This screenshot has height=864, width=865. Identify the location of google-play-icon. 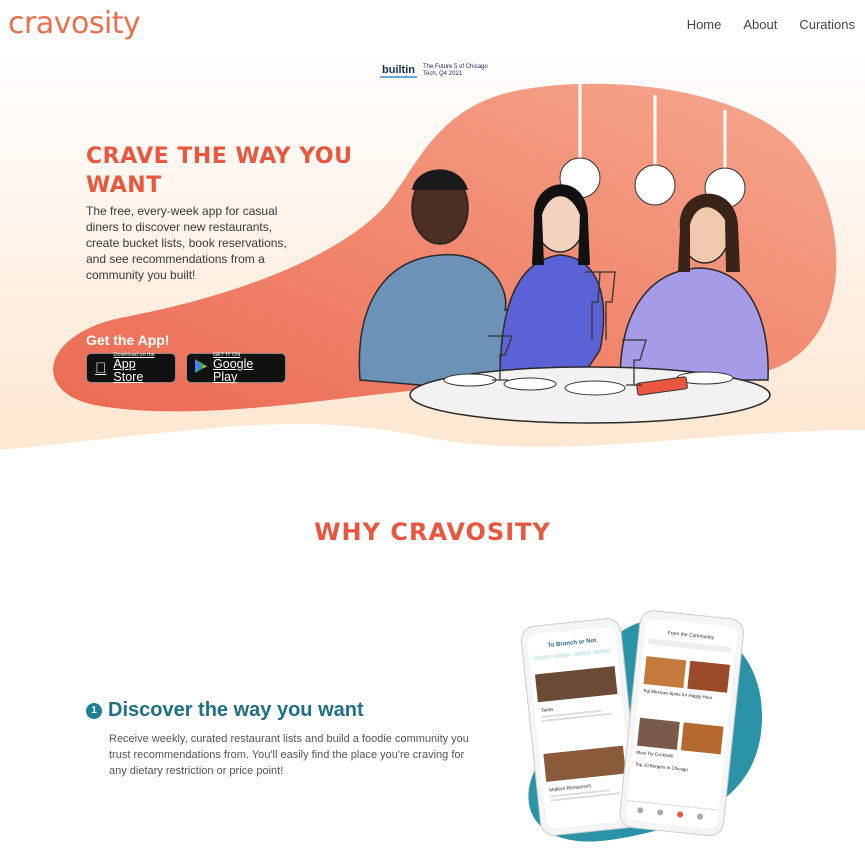
(200, 368).